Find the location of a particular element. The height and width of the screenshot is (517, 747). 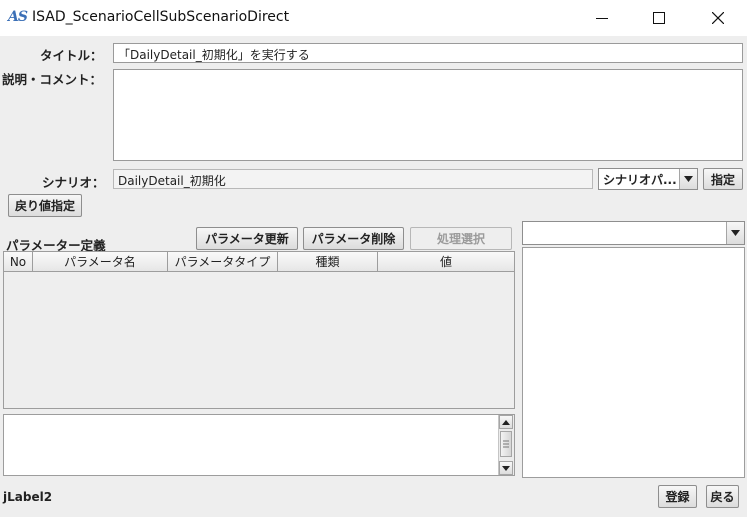

scroll-thumb is located at coordinates (506, 444).